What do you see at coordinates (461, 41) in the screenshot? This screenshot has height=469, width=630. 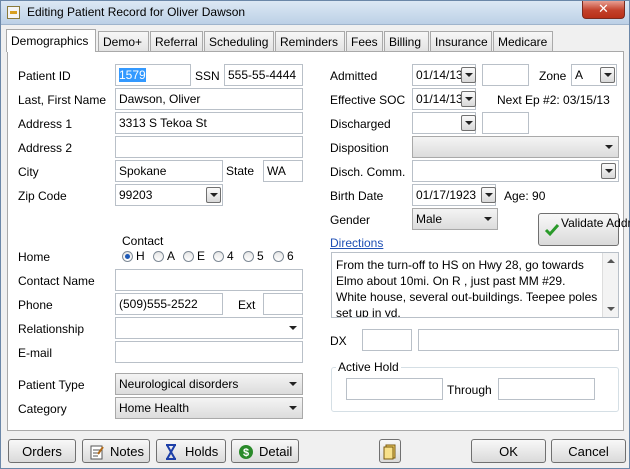 I see `tab-insurance: Insurance` at bounding box center [461, 41].